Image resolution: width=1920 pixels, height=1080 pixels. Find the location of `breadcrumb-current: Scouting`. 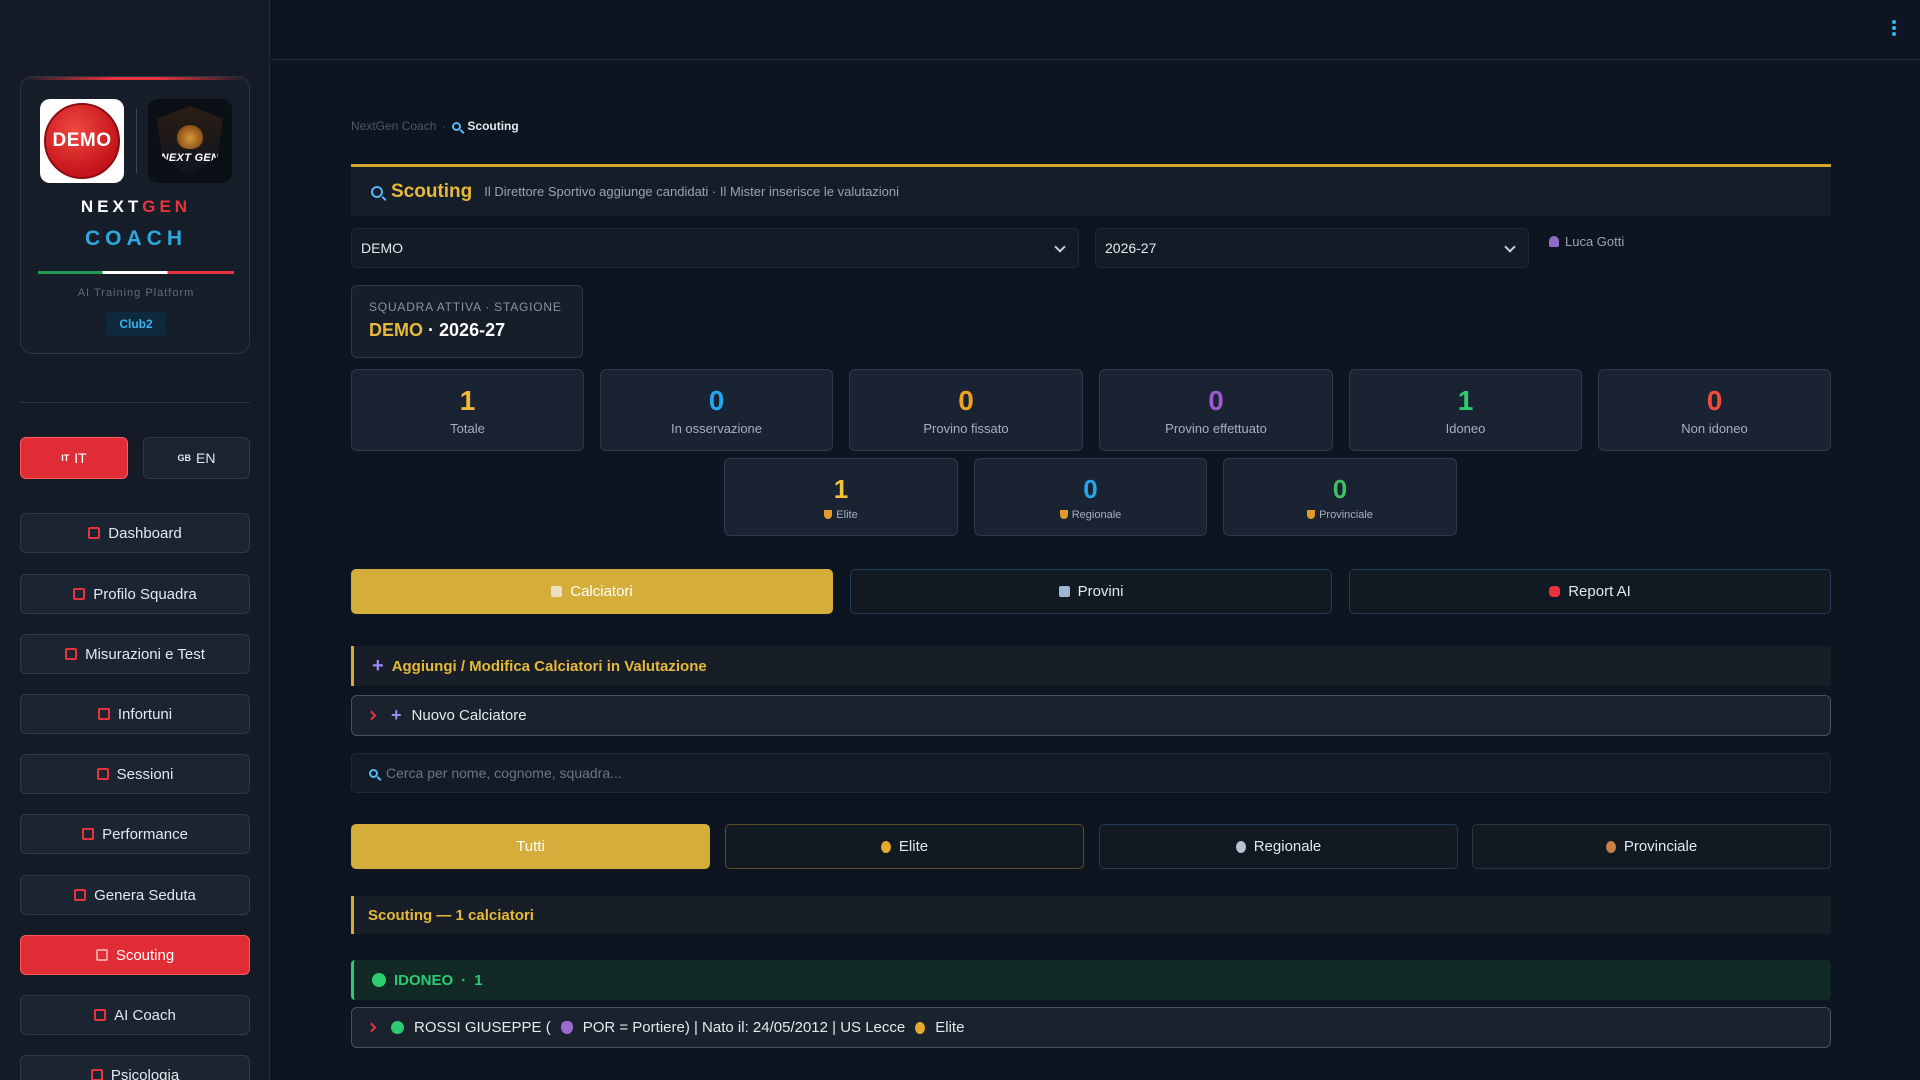

breadcrumb-current: Scouting is located at coordinates (493, 126).